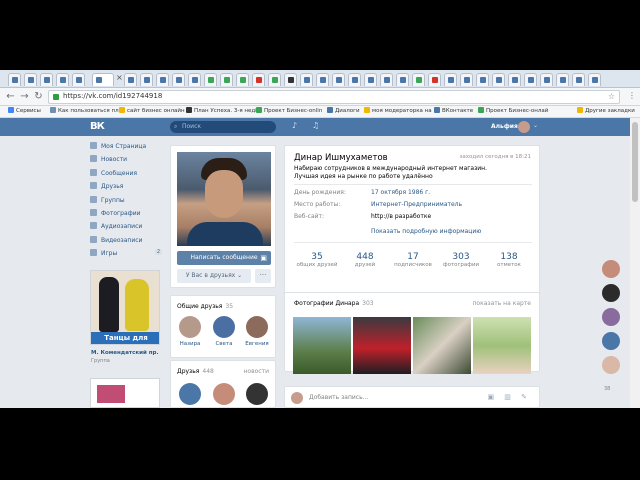  What do you see at coordinates (128, 175) in the screenshot?
I see `menu-item-messages: Сообщения` at bounding box center [128, 175].